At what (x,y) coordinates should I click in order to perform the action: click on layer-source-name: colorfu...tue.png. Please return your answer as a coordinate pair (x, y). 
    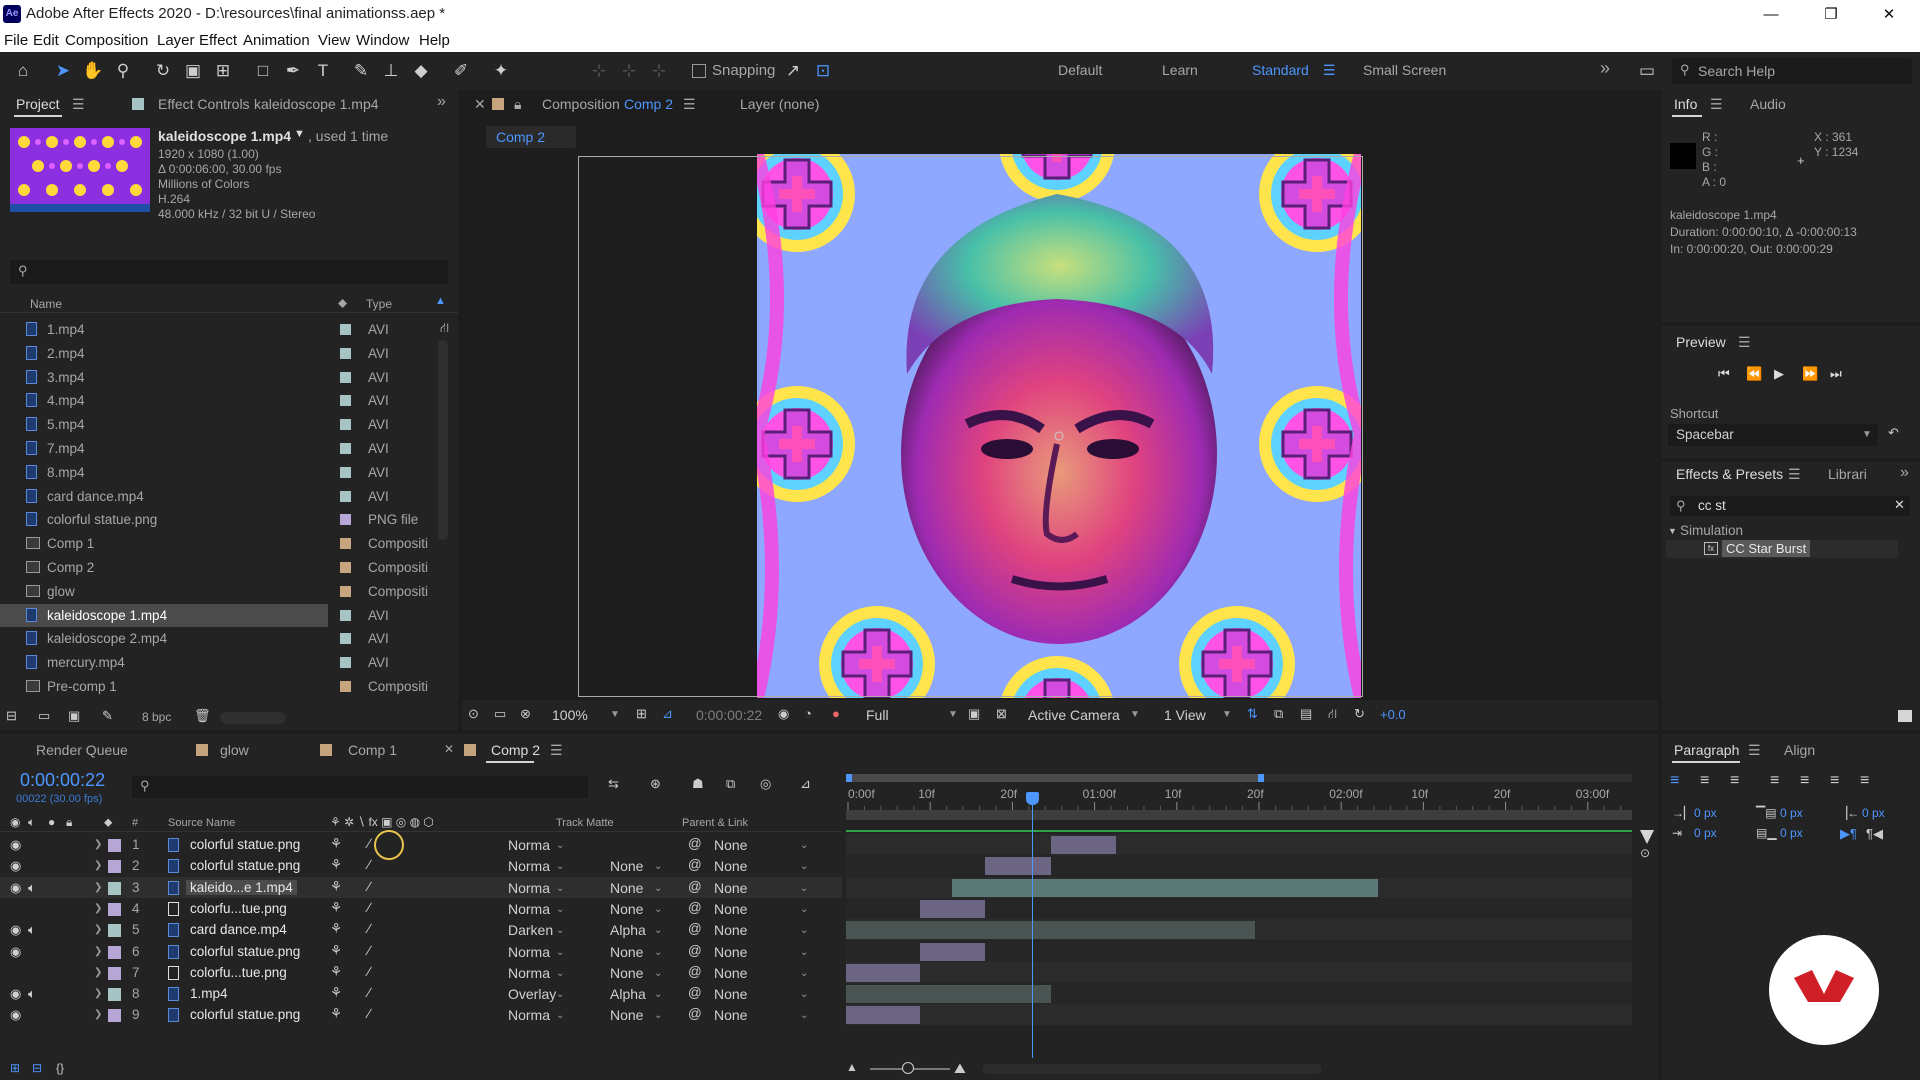
    Looking at the image, I should click on (238, 972).